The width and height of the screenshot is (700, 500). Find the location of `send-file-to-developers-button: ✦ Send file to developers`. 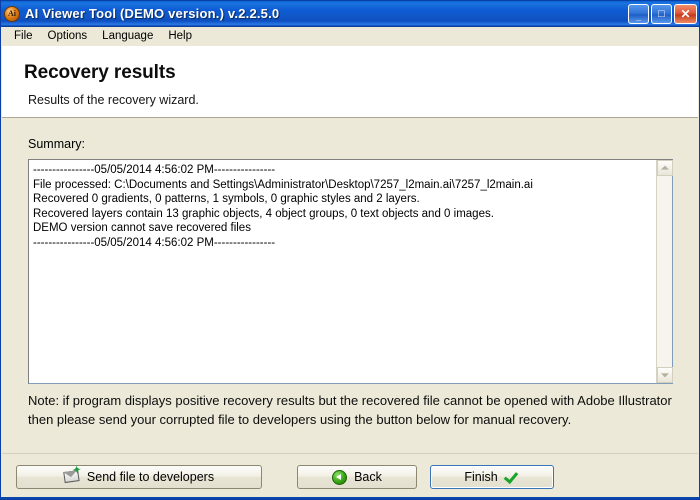

send-file-to-developers-button: ✦ Send file to developers is located at coordinates (139, 477).